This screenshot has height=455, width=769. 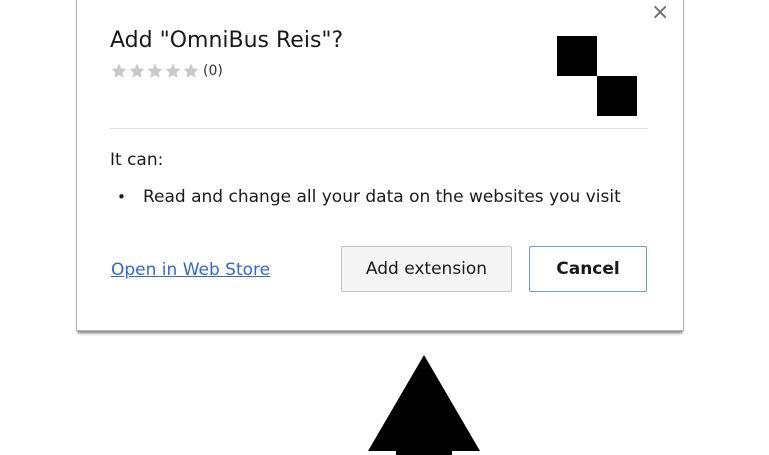 I want to click on add-extension-button: Add extension, so click(x=426, y=269).